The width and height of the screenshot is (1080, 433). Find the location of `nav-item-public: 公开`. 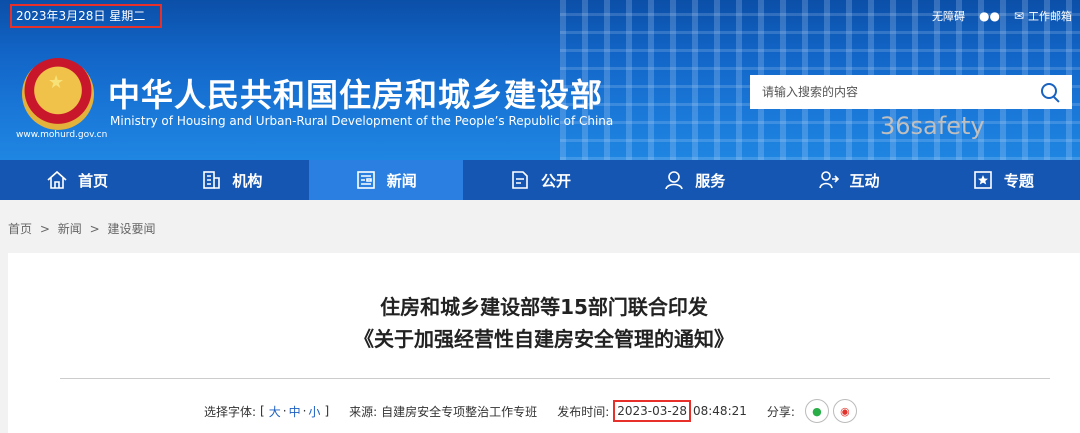

nav-item-public: 公开 is located at coordinates (540, 180).